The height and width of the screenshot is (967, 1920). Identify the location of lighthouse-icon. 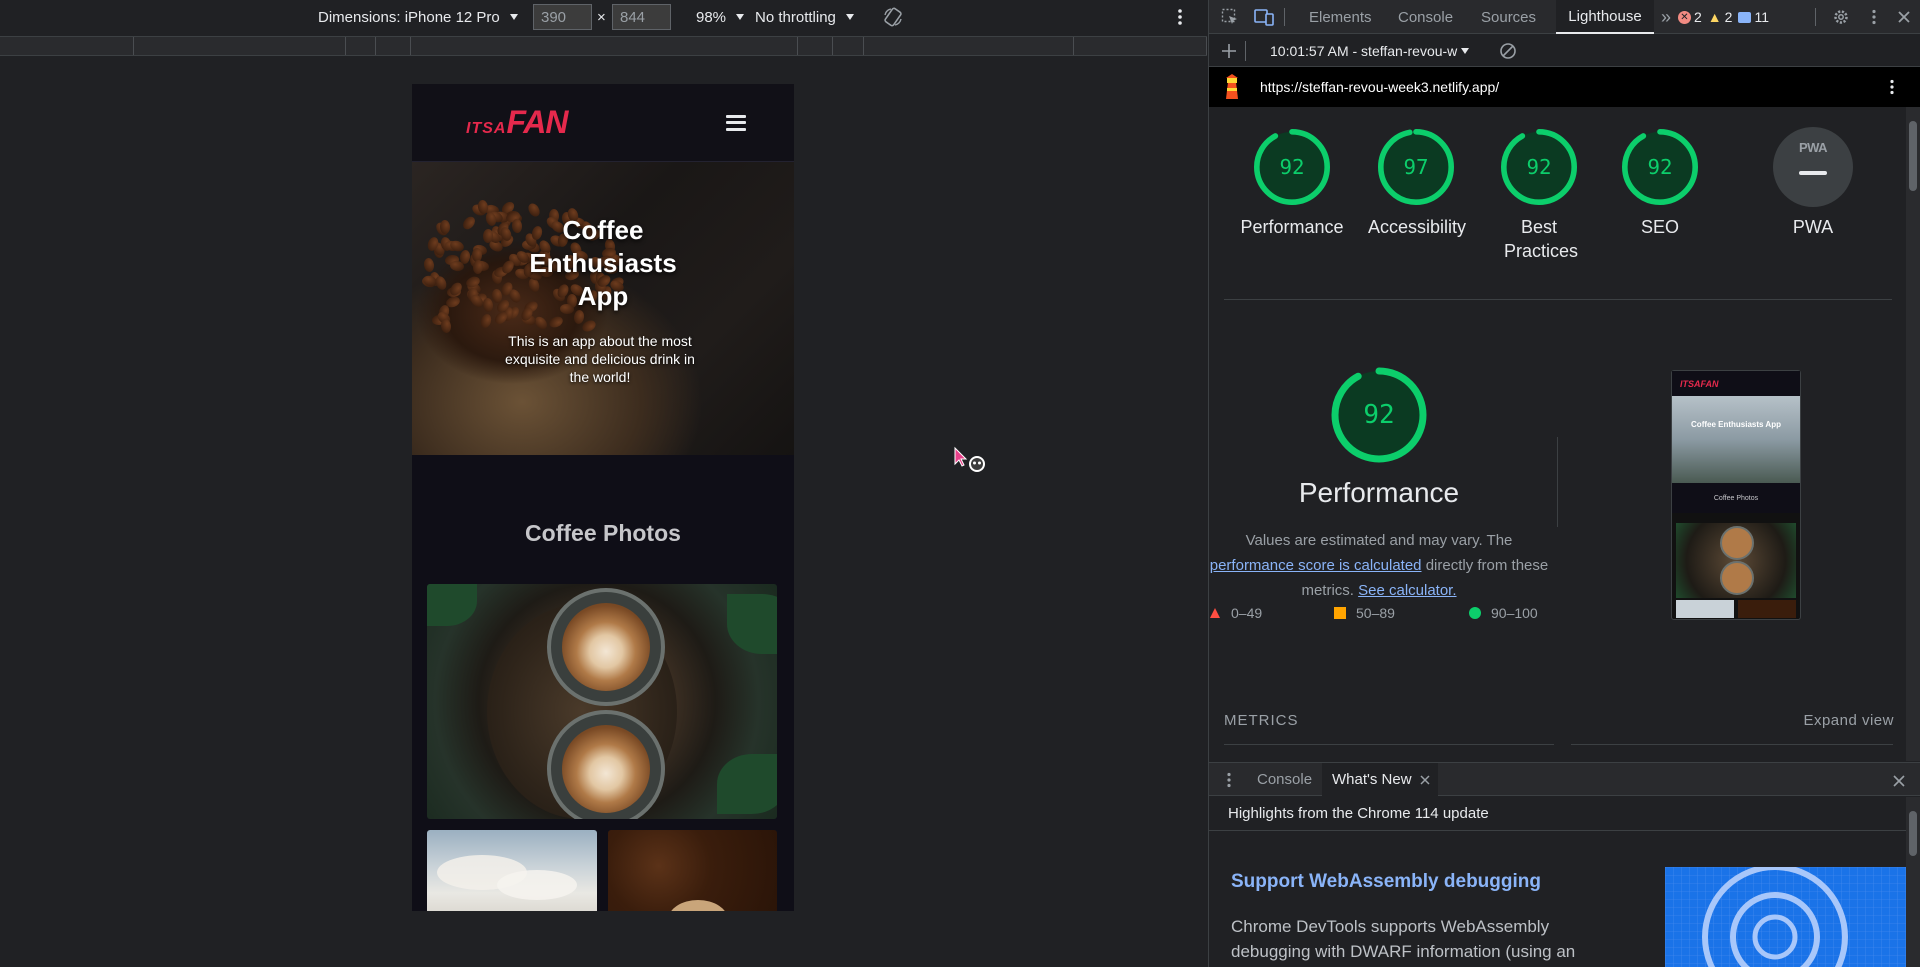
(1232, 86).